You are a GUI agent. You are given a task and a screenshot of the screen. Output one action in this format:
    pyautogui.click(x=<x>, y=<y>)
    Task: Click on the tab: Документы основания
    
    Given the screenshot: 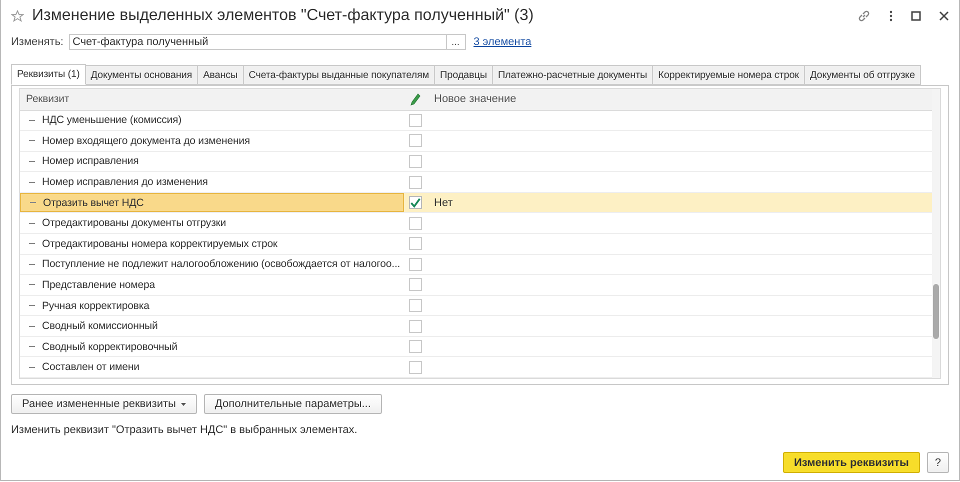 What is the action you would take?
    pyautogui.click(x=142, y=75)
    